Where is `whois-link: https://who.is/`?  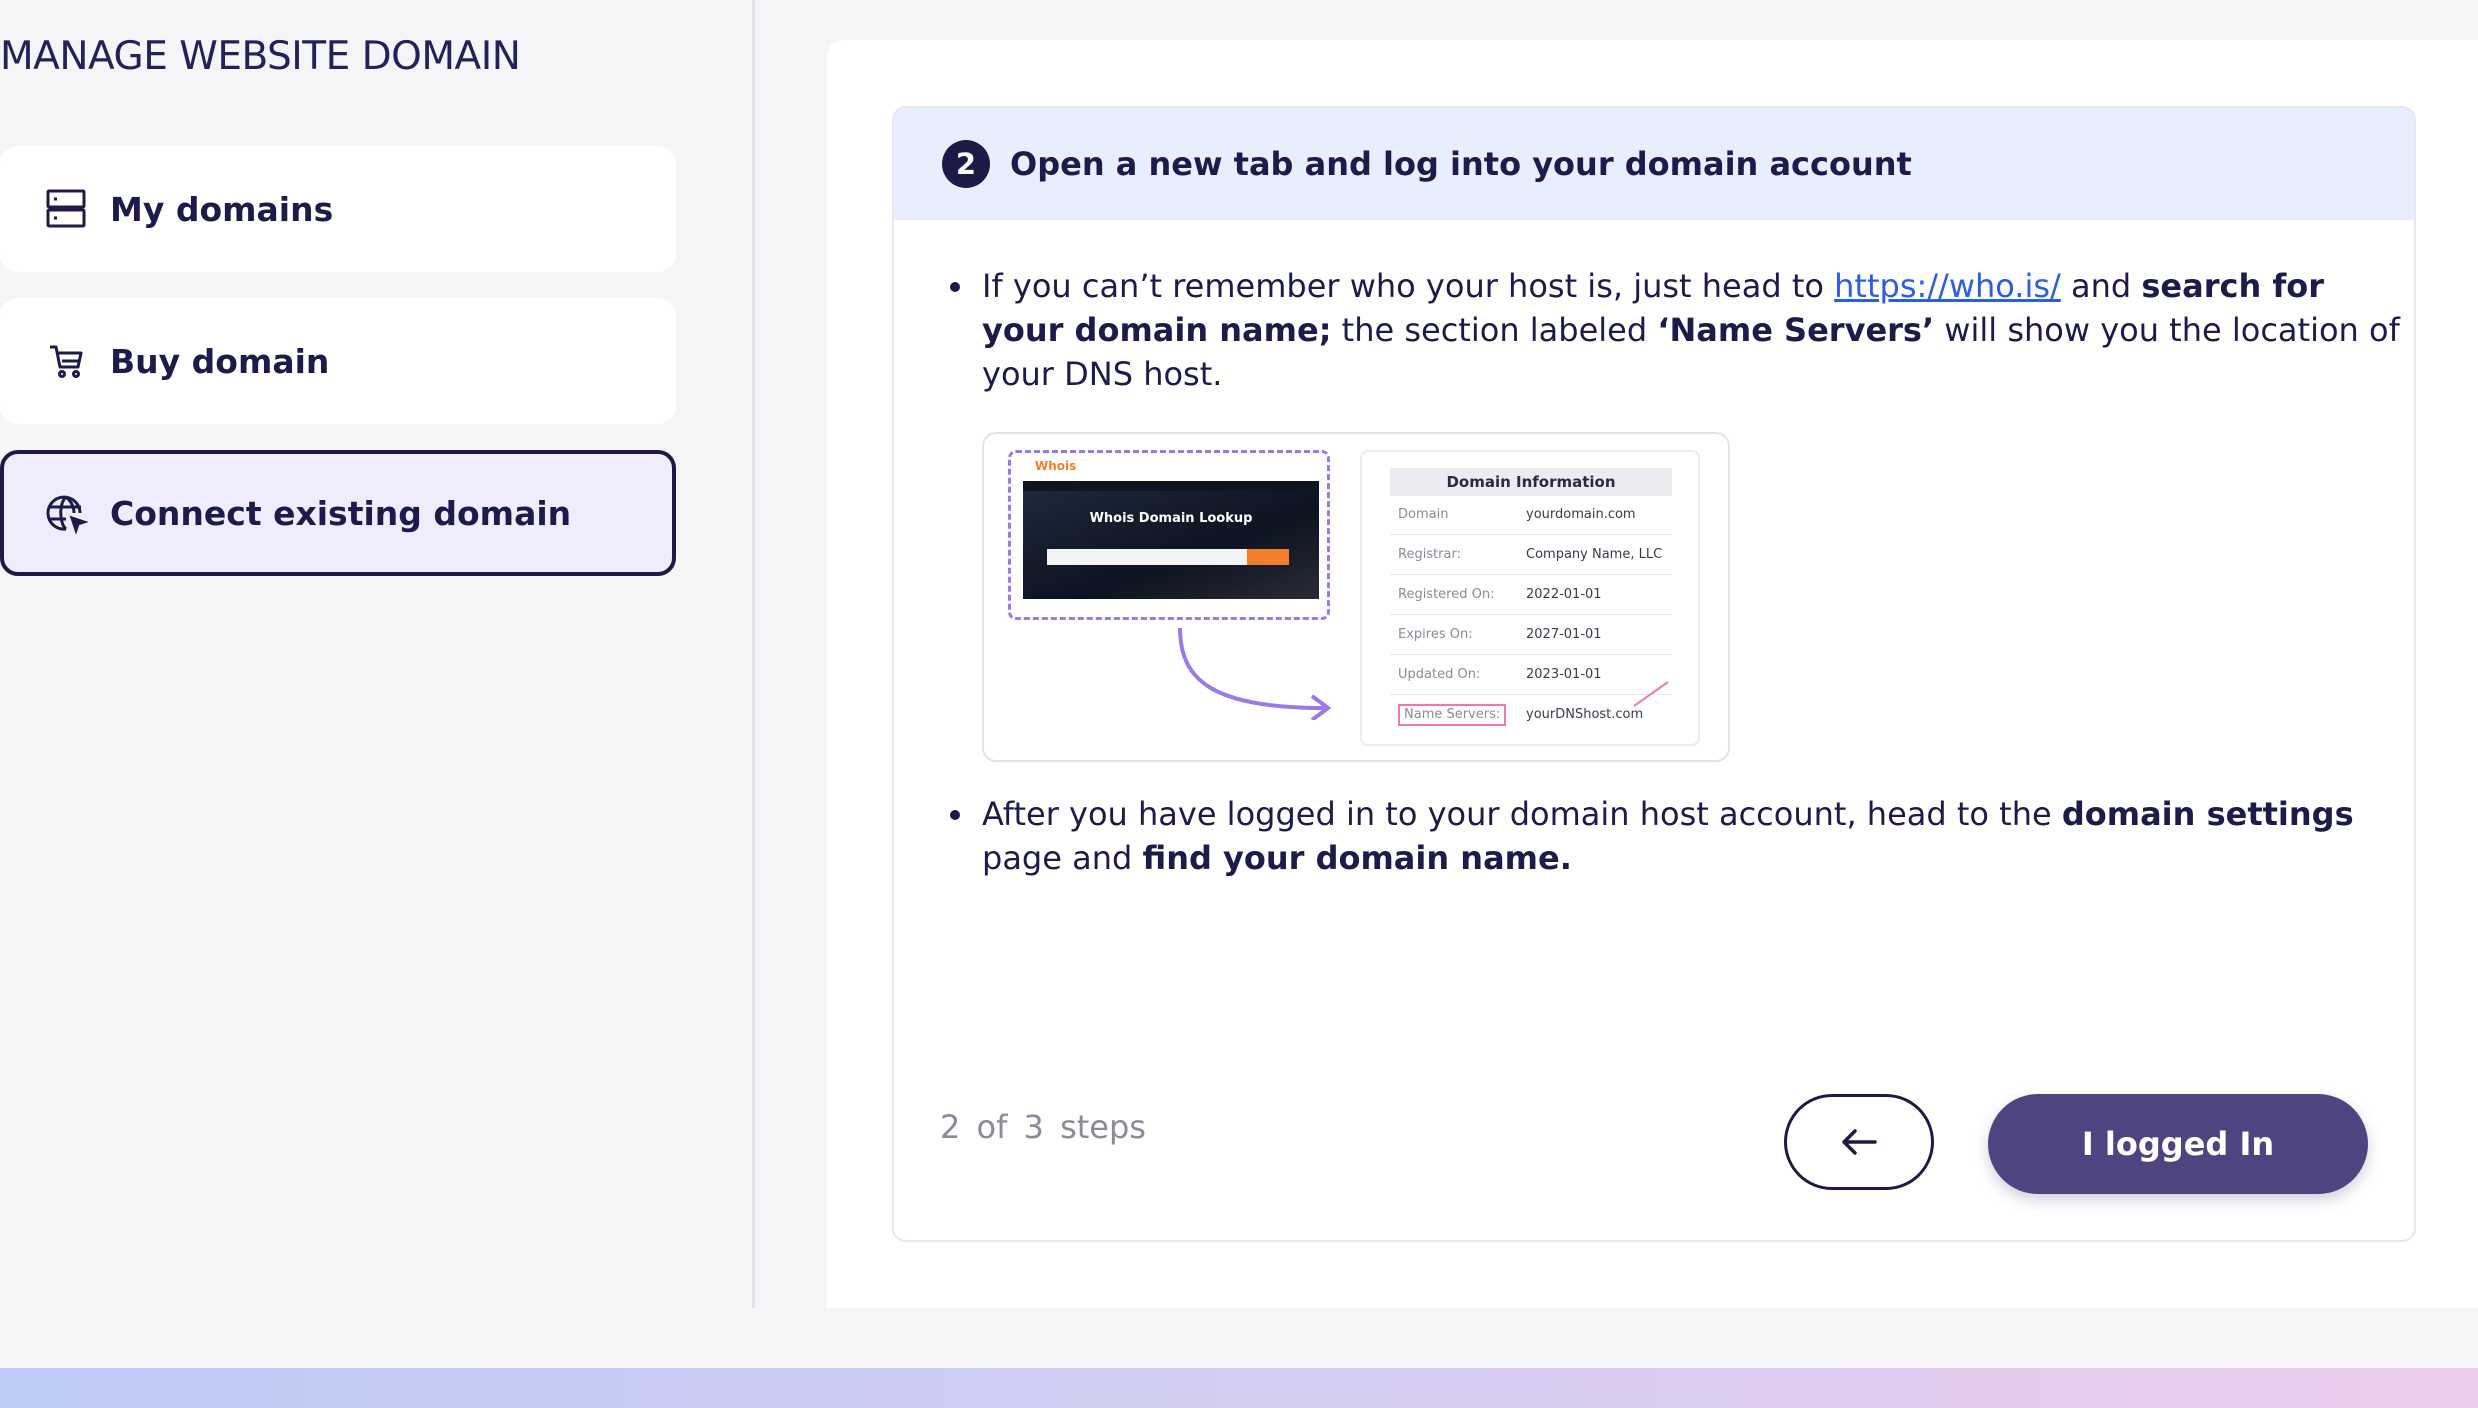
whois-link: https://who.is/ is located at coordinates (1947, 286).